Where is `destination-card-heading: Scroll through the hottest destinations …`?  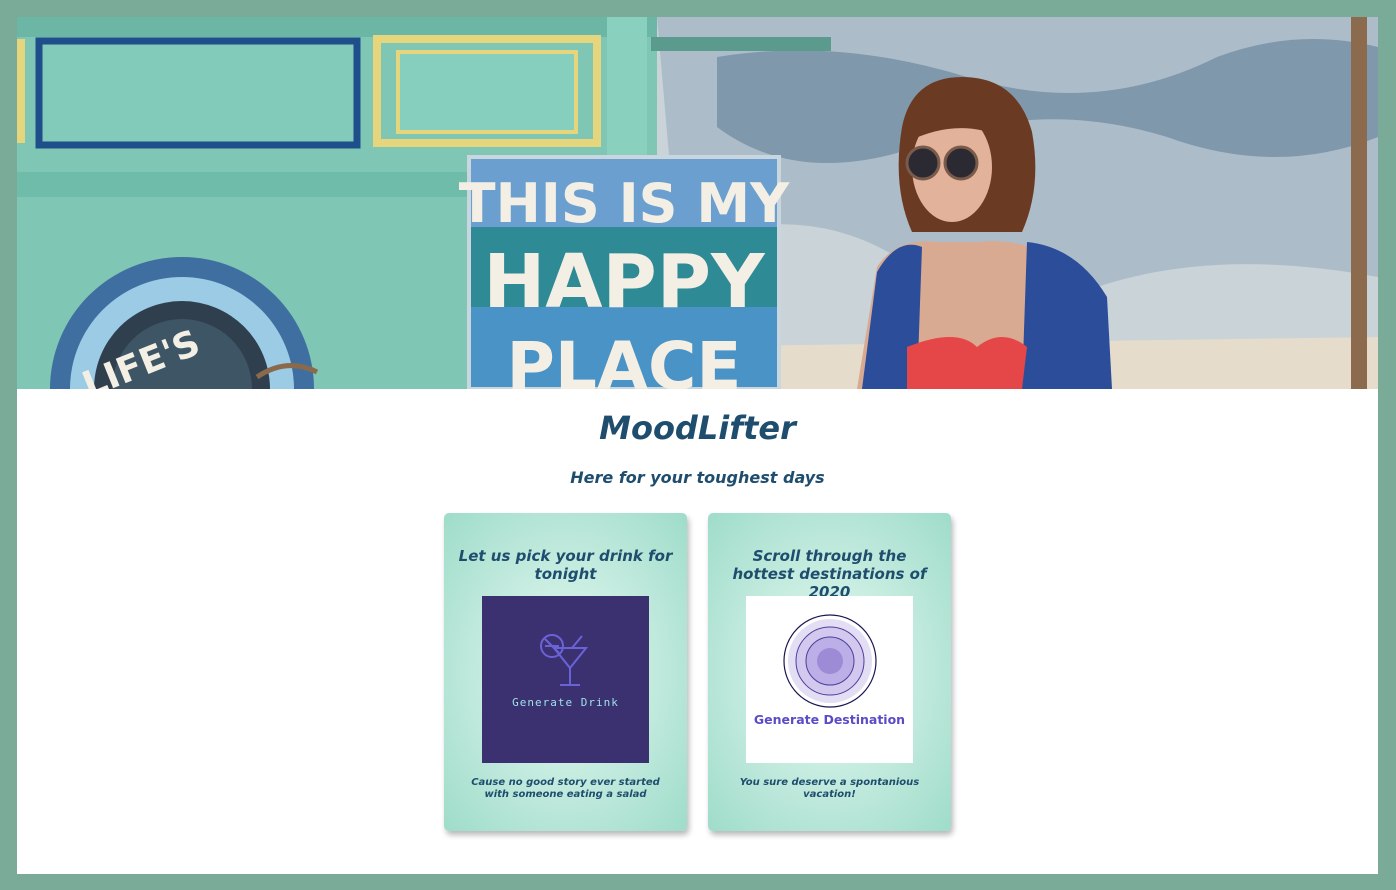 destination-card-heading: Scroll through the hottest destinations … is located at coordinates (829, 574).